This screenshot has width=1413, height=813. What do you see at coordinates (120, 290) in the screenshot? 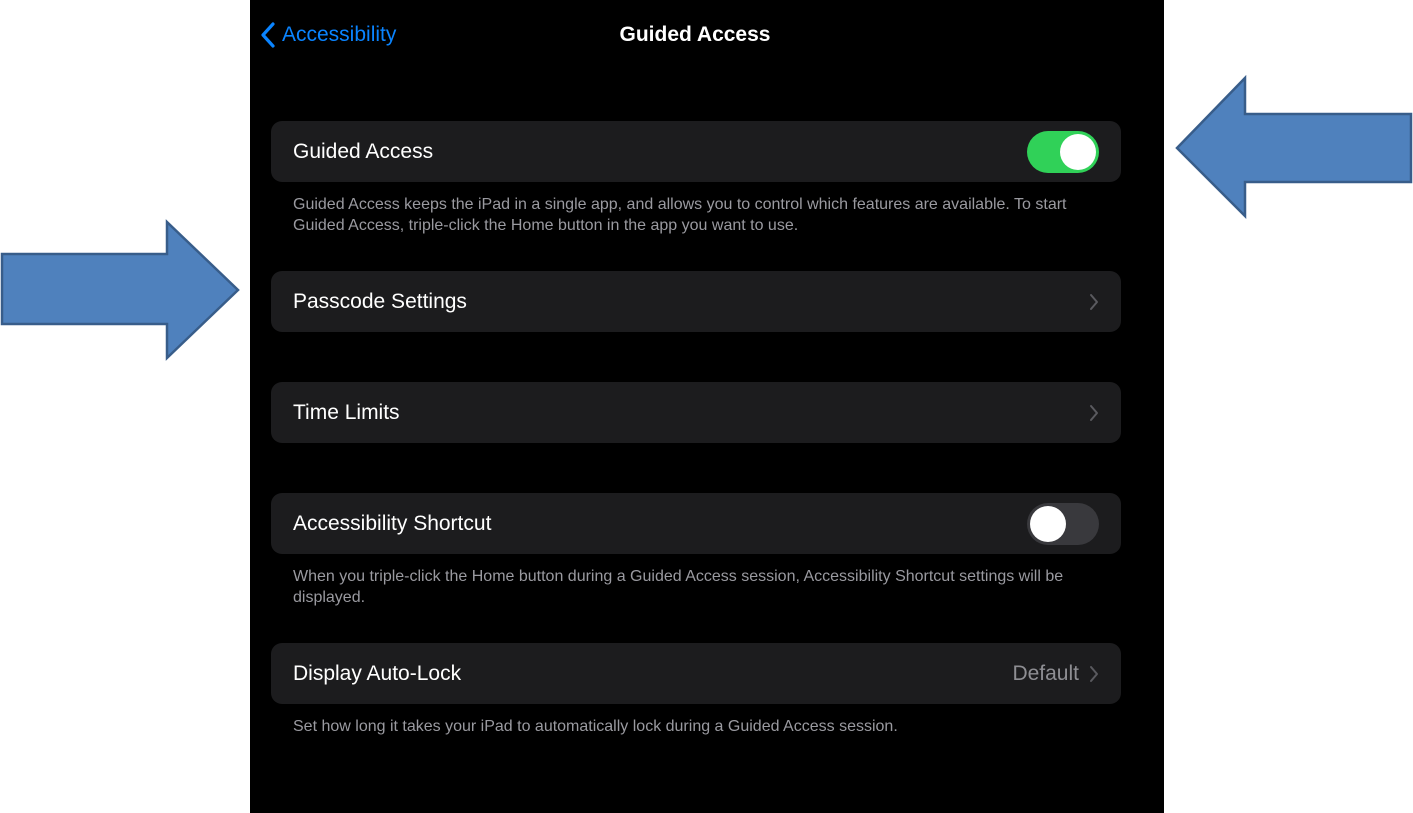
I see `right-pointing-callout-arrow` at bounding box center [120, 290].